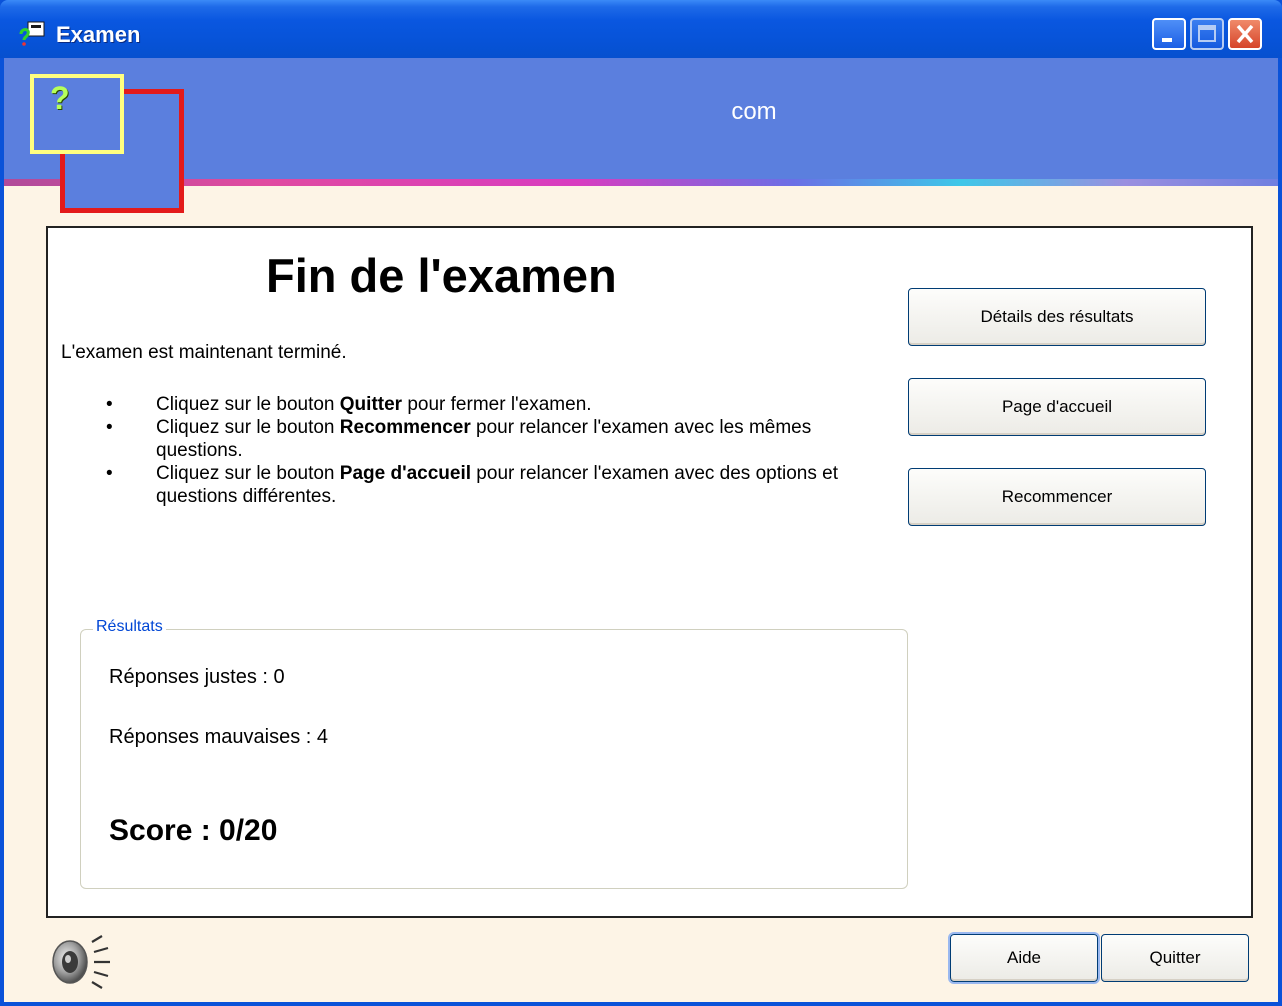 Image resolution: width=1282 pixels, height=1006 pixels. What do you see at coordinates (405, 473) in the screenshot?
I see `list-item-bold: Page d'accueil` at bounding box center [405, 473].